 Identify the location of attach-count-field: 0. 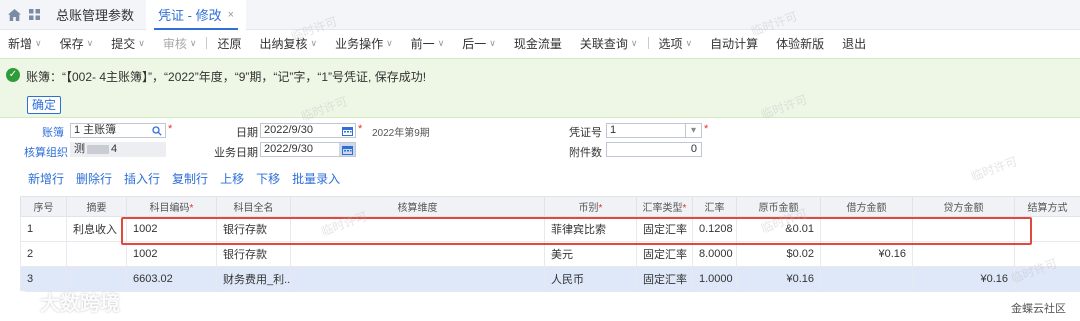
(654, 149).